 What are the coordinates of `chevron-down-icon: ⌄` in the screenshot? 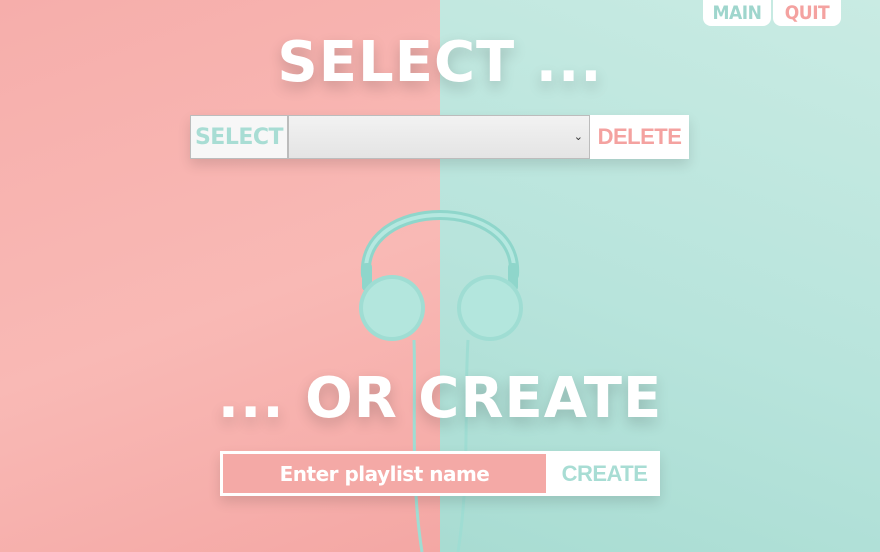 It's located at (578, 136).